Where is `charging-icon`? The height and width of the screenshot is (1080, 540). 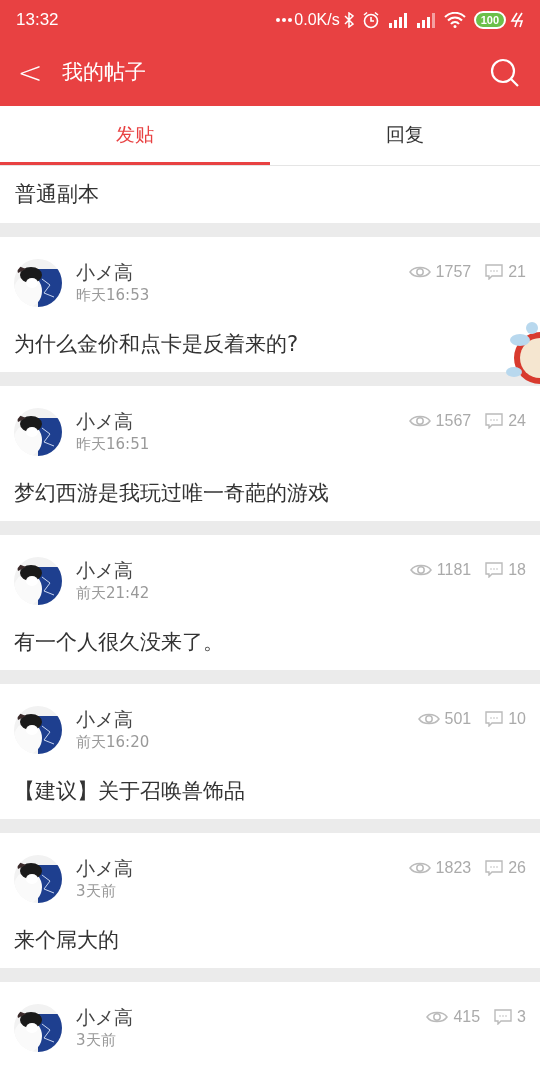
charging-icon is located at coordinates (517, 20).